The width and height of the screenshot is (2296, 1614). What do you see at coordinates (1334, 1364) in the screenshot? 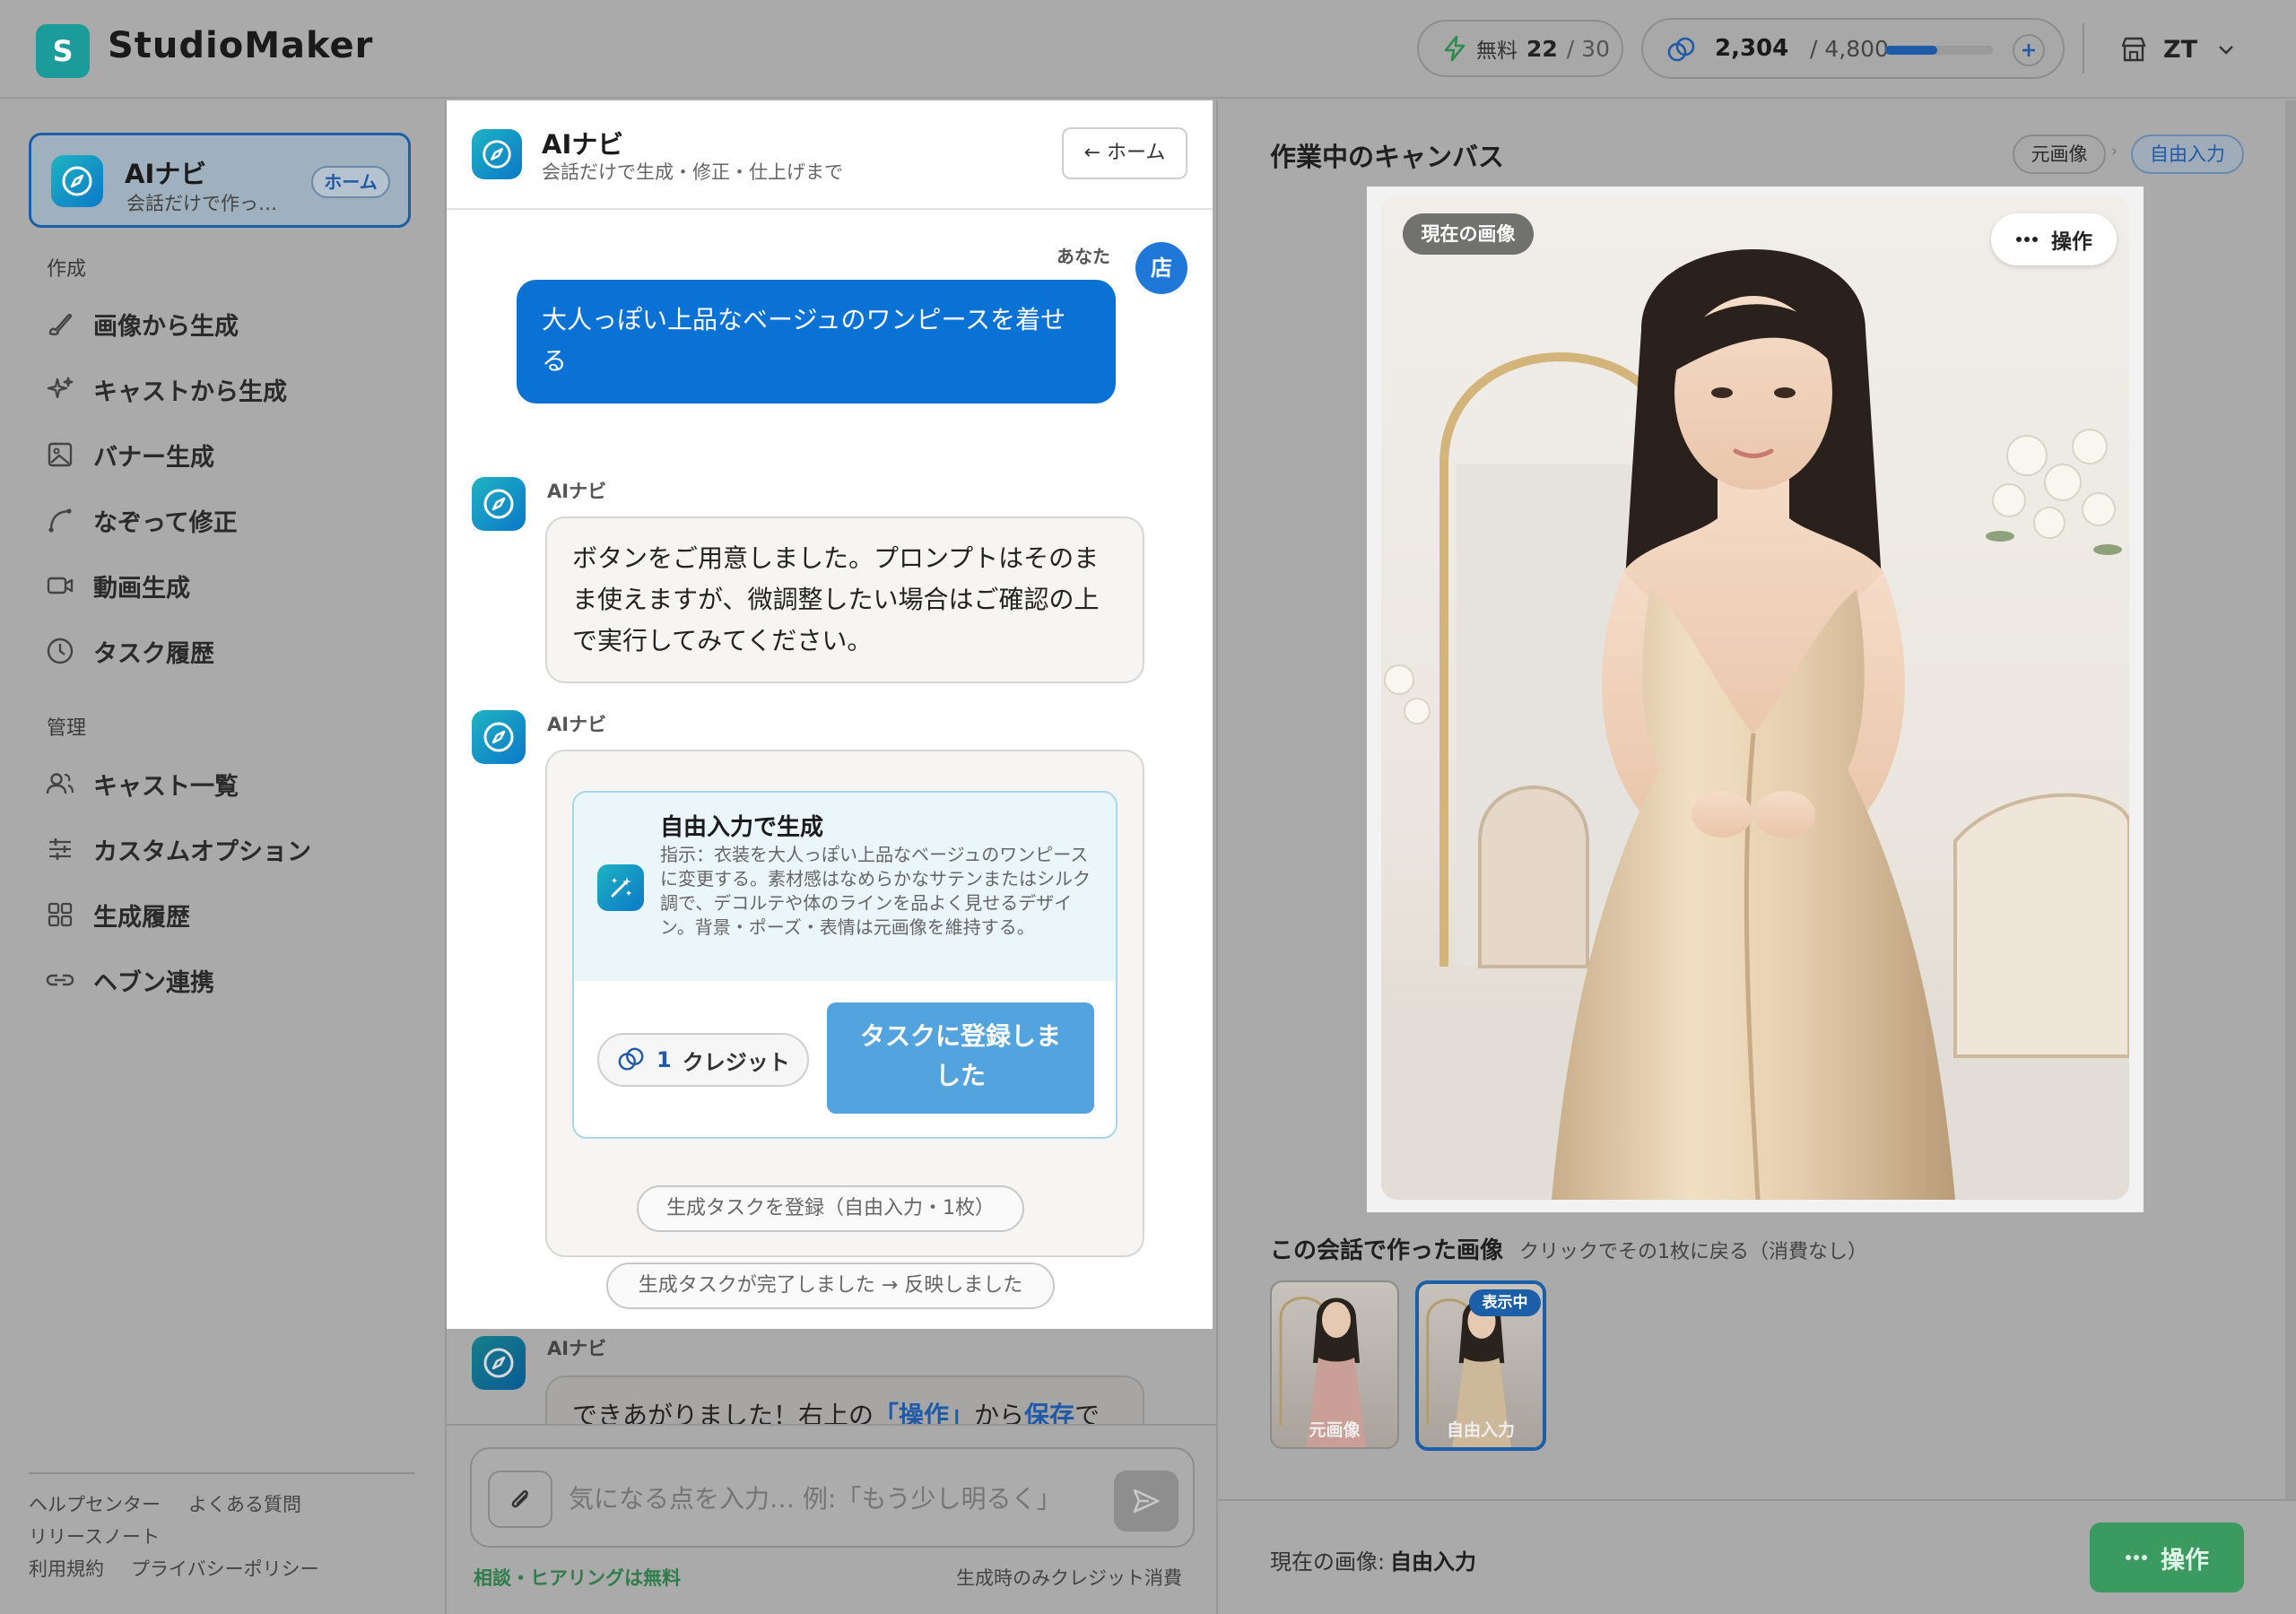
I see `history-thumbnail: 元画像` at bounding box center [1334, 1364].